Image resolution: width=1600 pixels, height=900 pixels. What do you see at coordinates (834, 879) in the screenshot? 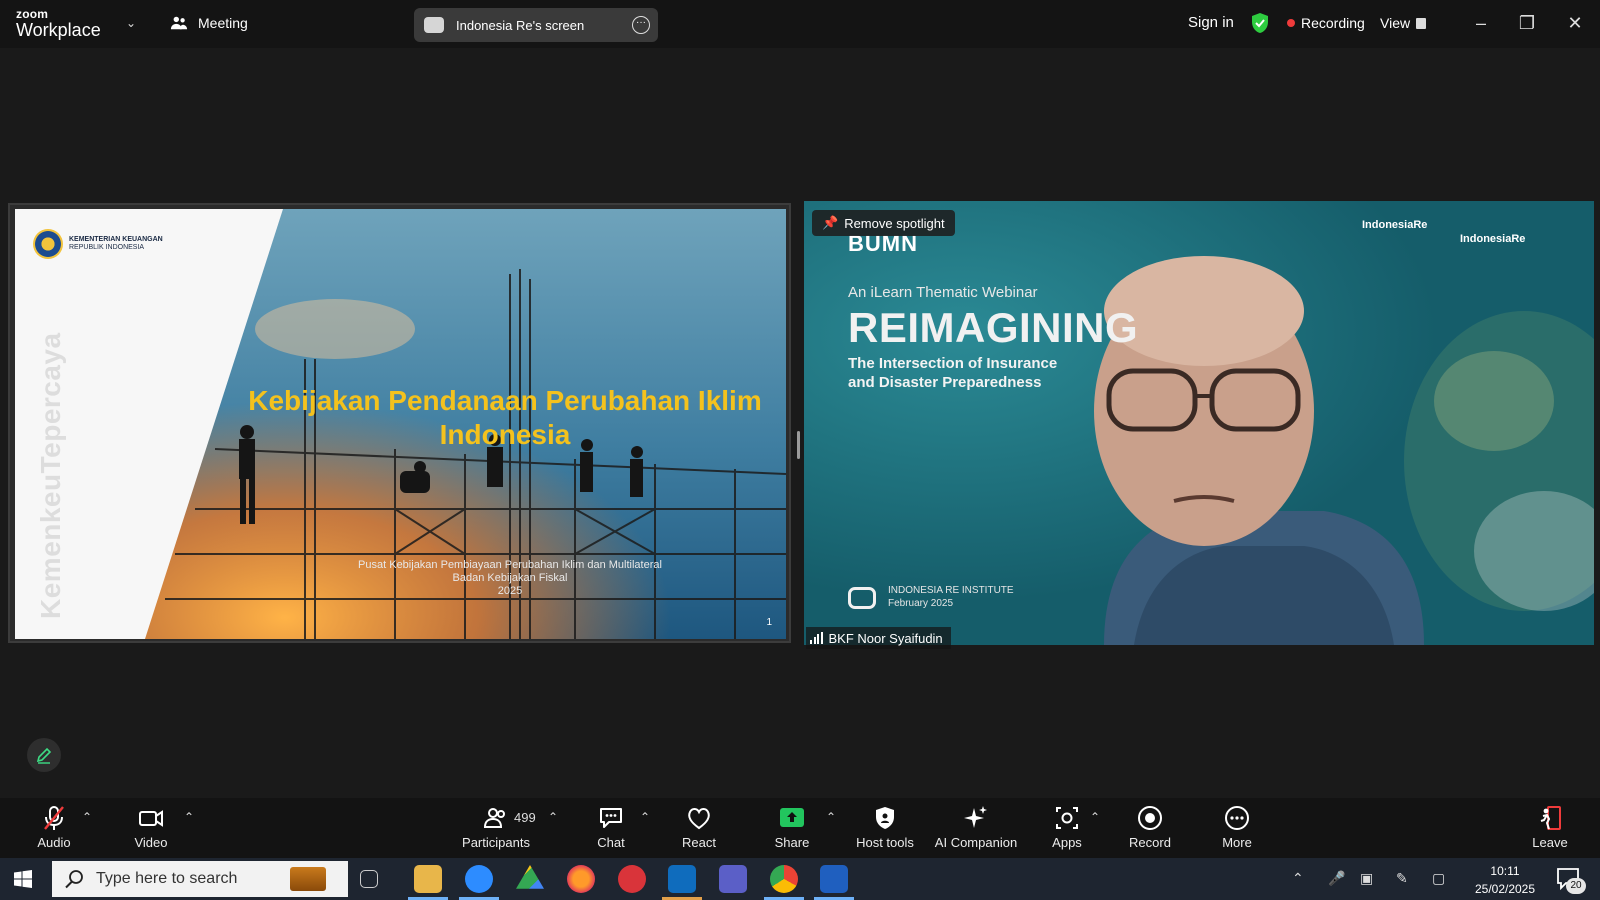
I see `word-icon` at bounding box center [834, 879].